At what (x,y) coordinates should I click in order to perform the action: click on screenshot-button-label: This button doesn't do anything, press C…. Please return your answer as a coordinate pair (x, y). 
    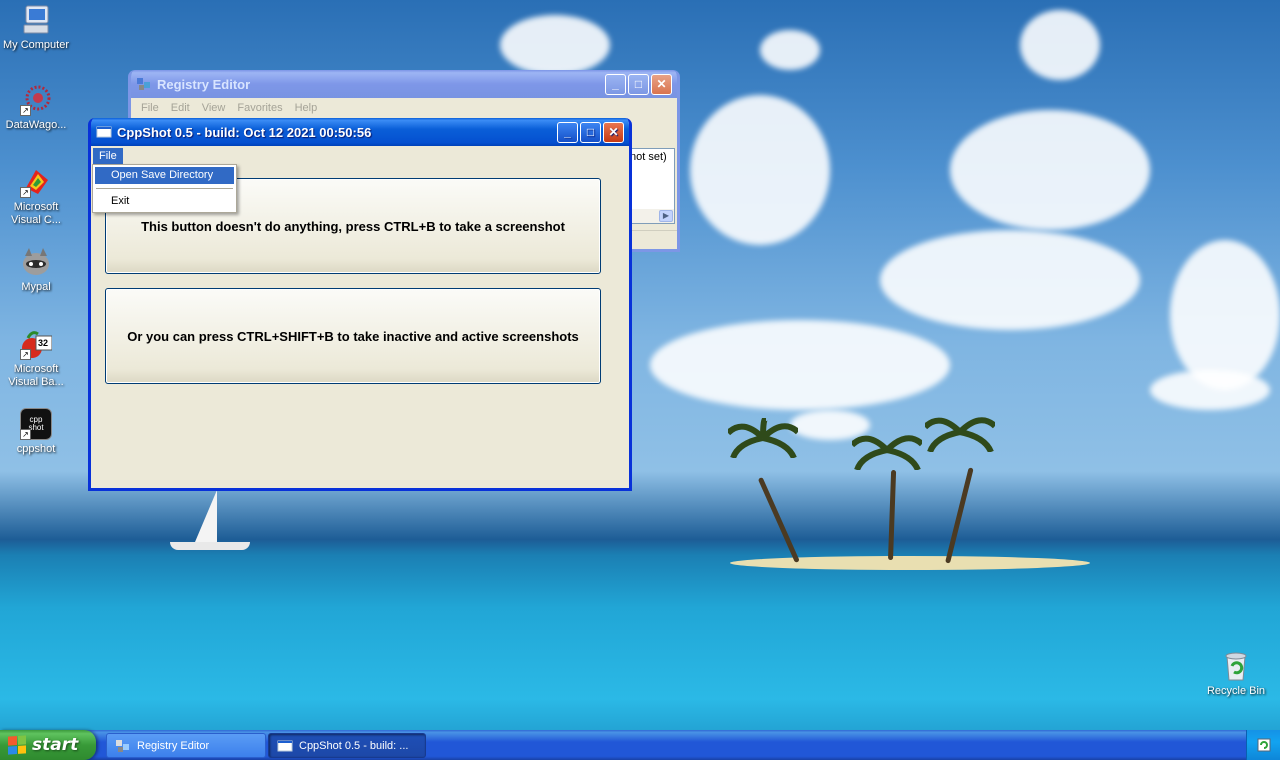
    Looking at the image, I should click on (353, 226).